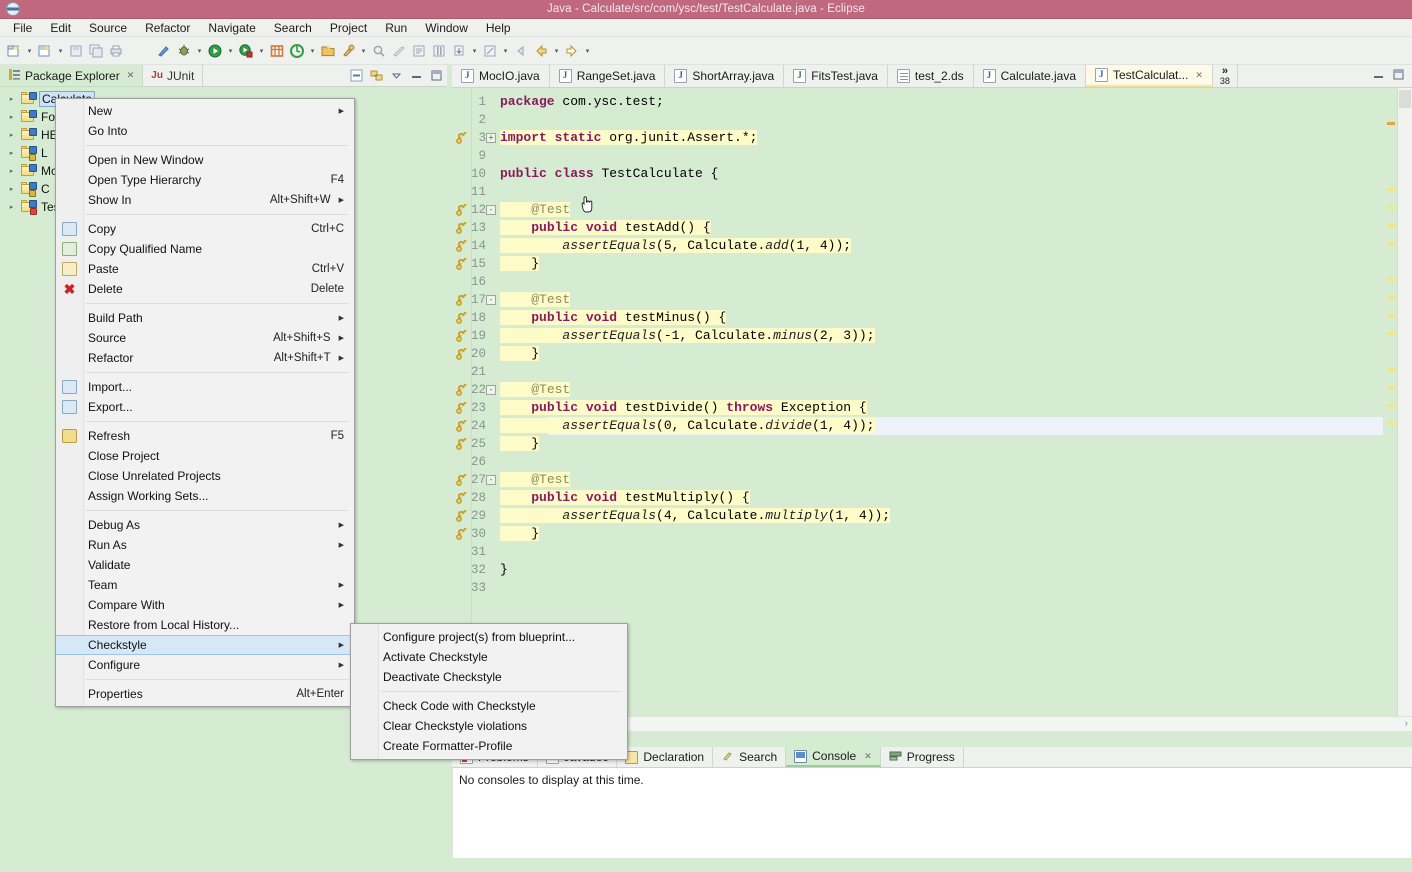 The height and width of the screenshot is (872, 1412). What do you see at coordinates (167, 28) in the screenshot?
I see `menubar-item-refactor: Refactor` at bounding box center [167, 28].